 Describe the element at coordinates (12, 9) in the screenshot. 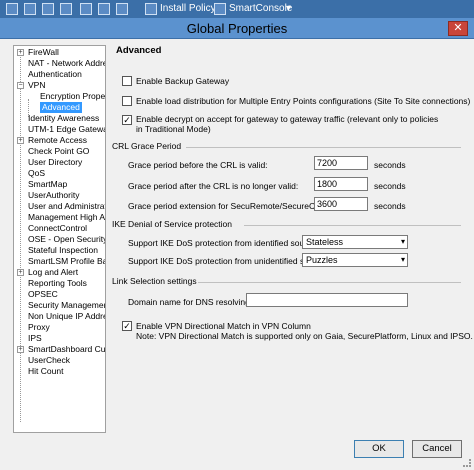

I see `menu-icon` at that location.